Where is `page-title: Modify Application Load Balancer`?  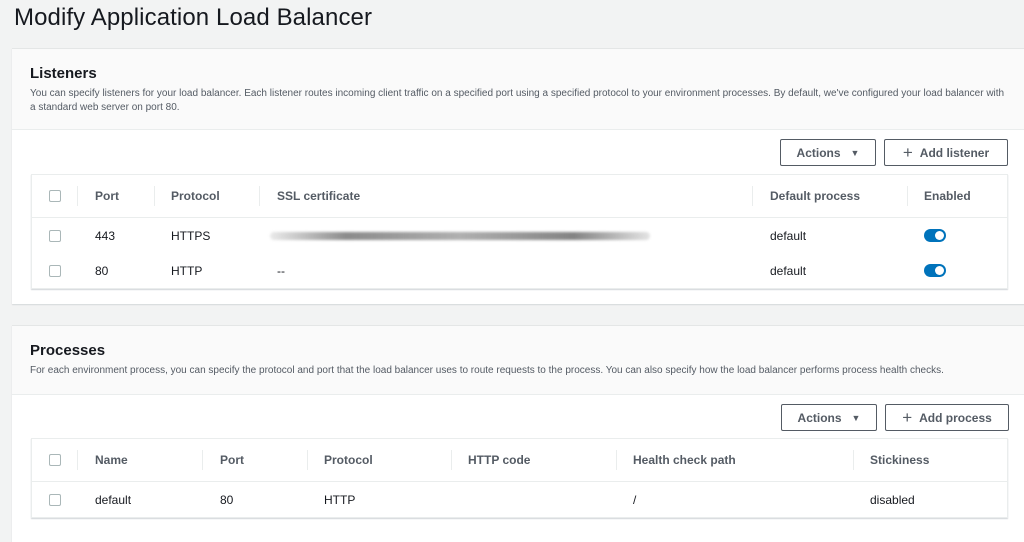
page-title: Modify Application Load Balancer is located at coordinates (193, 17).